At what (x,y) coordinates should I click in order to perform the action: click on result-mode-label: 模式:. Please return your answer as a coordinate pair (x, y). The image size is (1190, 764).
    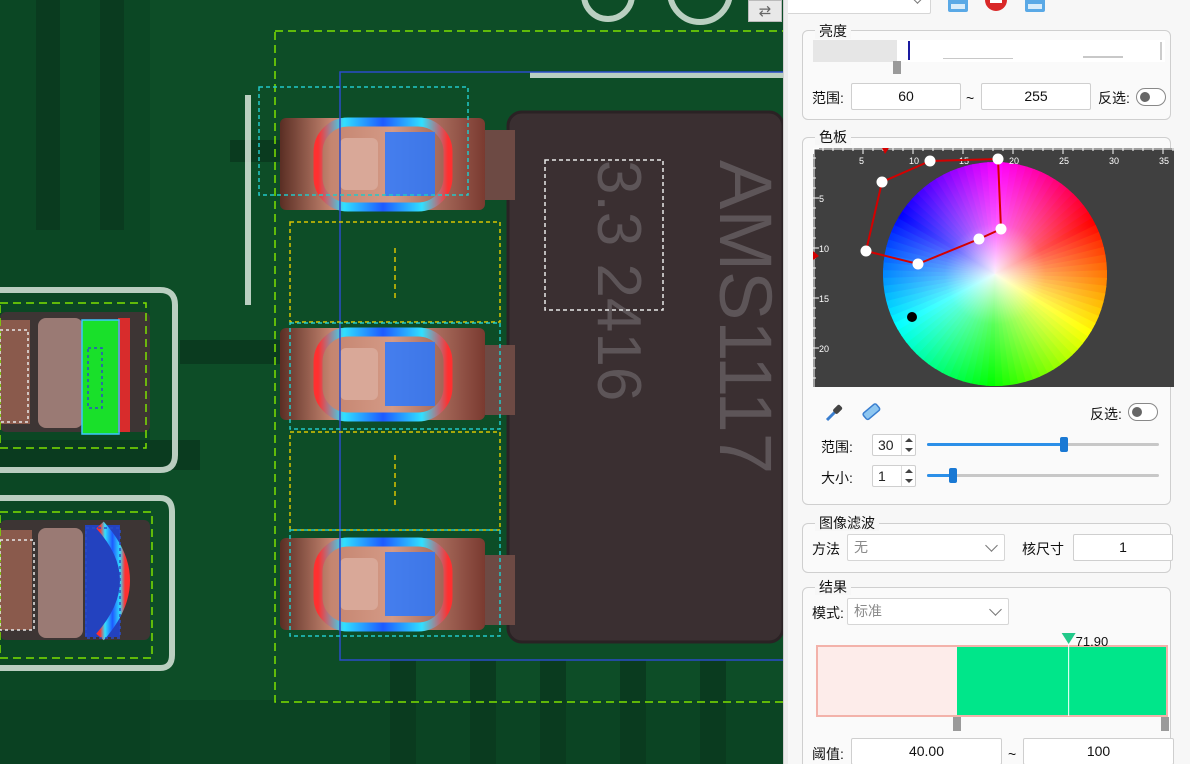
    Looking at the image, I should click on (828, 613).